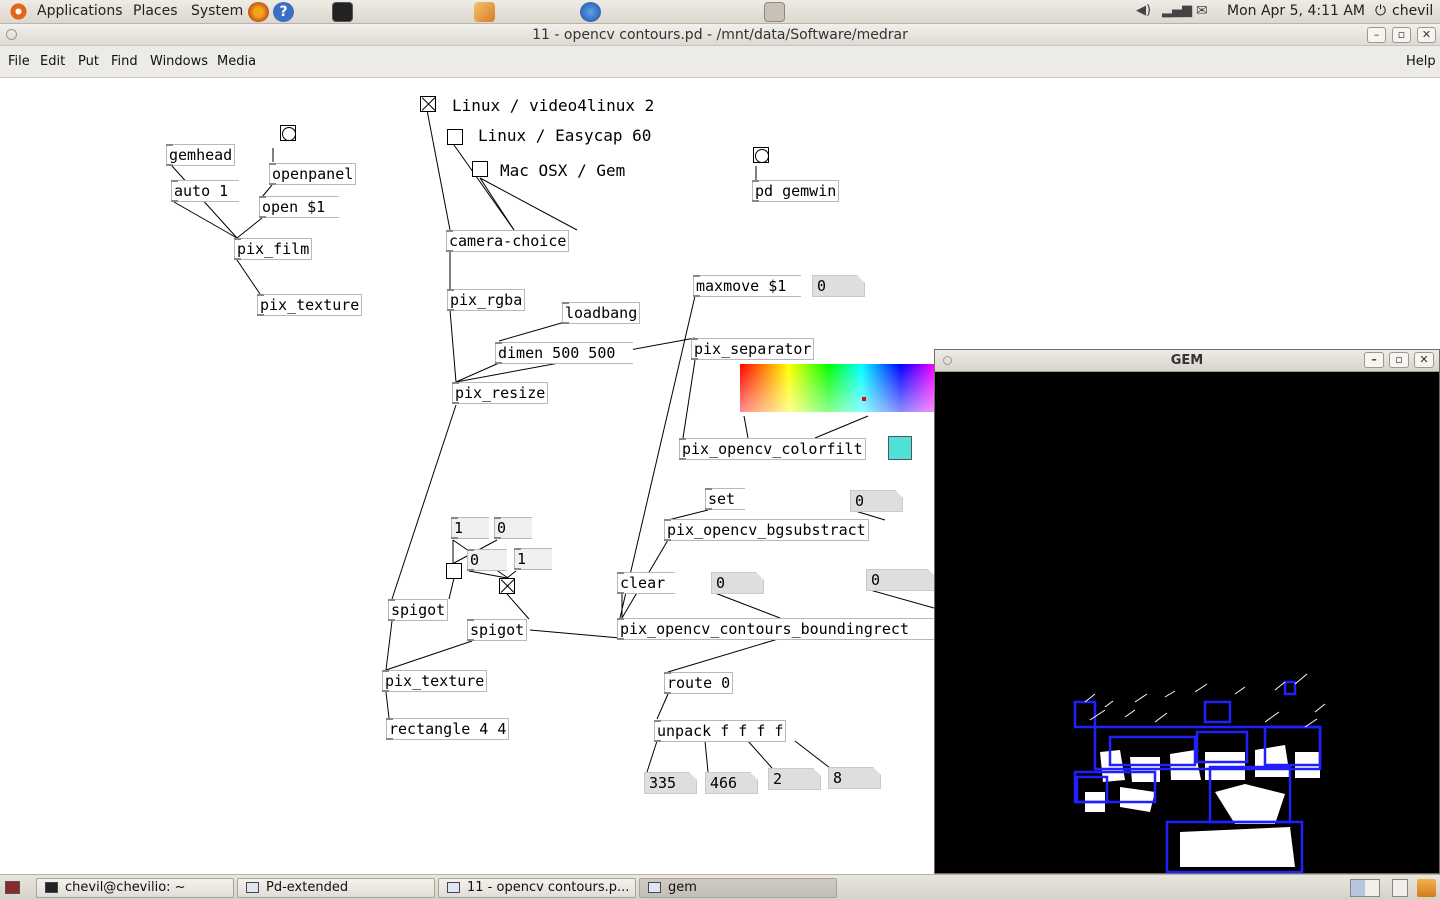  I want to click on v4l2-toggle, so click(428, 104).